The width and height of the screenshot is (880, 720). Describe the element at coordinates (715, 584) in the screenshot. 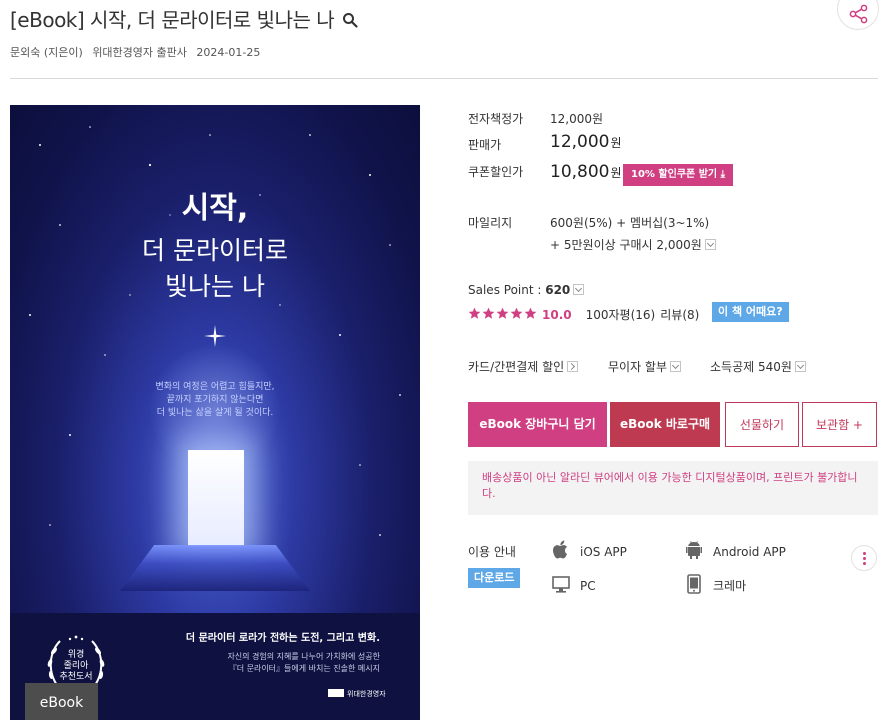

I see `crema-link: 크레마` at that location.